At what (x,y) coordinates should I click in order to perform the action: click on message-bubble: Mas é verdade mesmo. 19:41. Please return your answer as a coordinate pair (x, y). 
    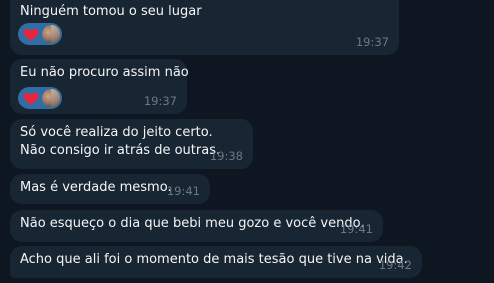
    Looking at the image, I should click on (110, 189).